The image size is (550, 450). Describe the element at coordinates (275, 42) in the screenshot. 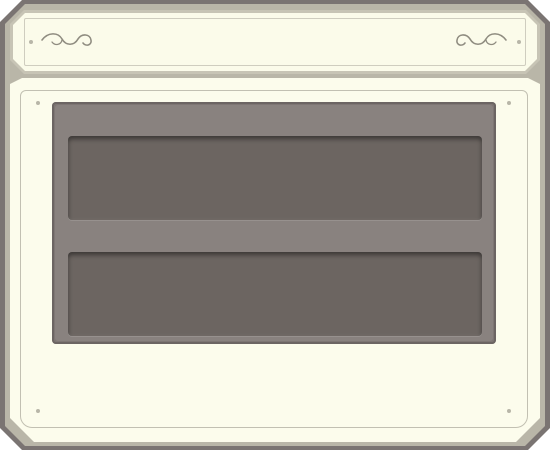

I see `dialog-header-border` at that location.